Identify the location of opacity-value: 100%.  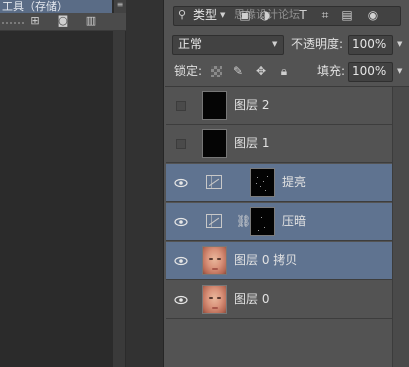
(369, 44).